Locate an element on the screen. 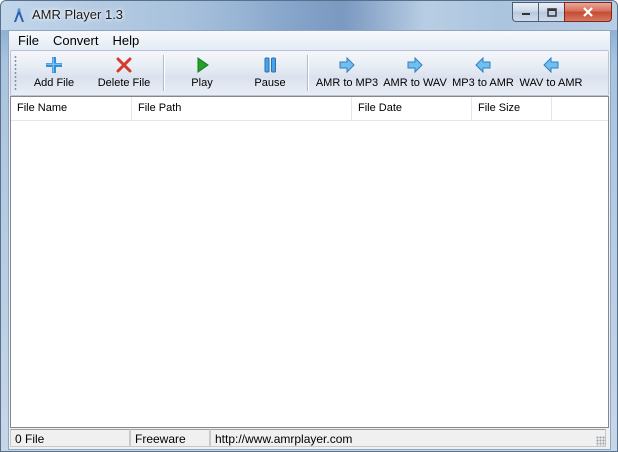  title-bar: AMR Player 1.3 is located at coordinates (309, 15).